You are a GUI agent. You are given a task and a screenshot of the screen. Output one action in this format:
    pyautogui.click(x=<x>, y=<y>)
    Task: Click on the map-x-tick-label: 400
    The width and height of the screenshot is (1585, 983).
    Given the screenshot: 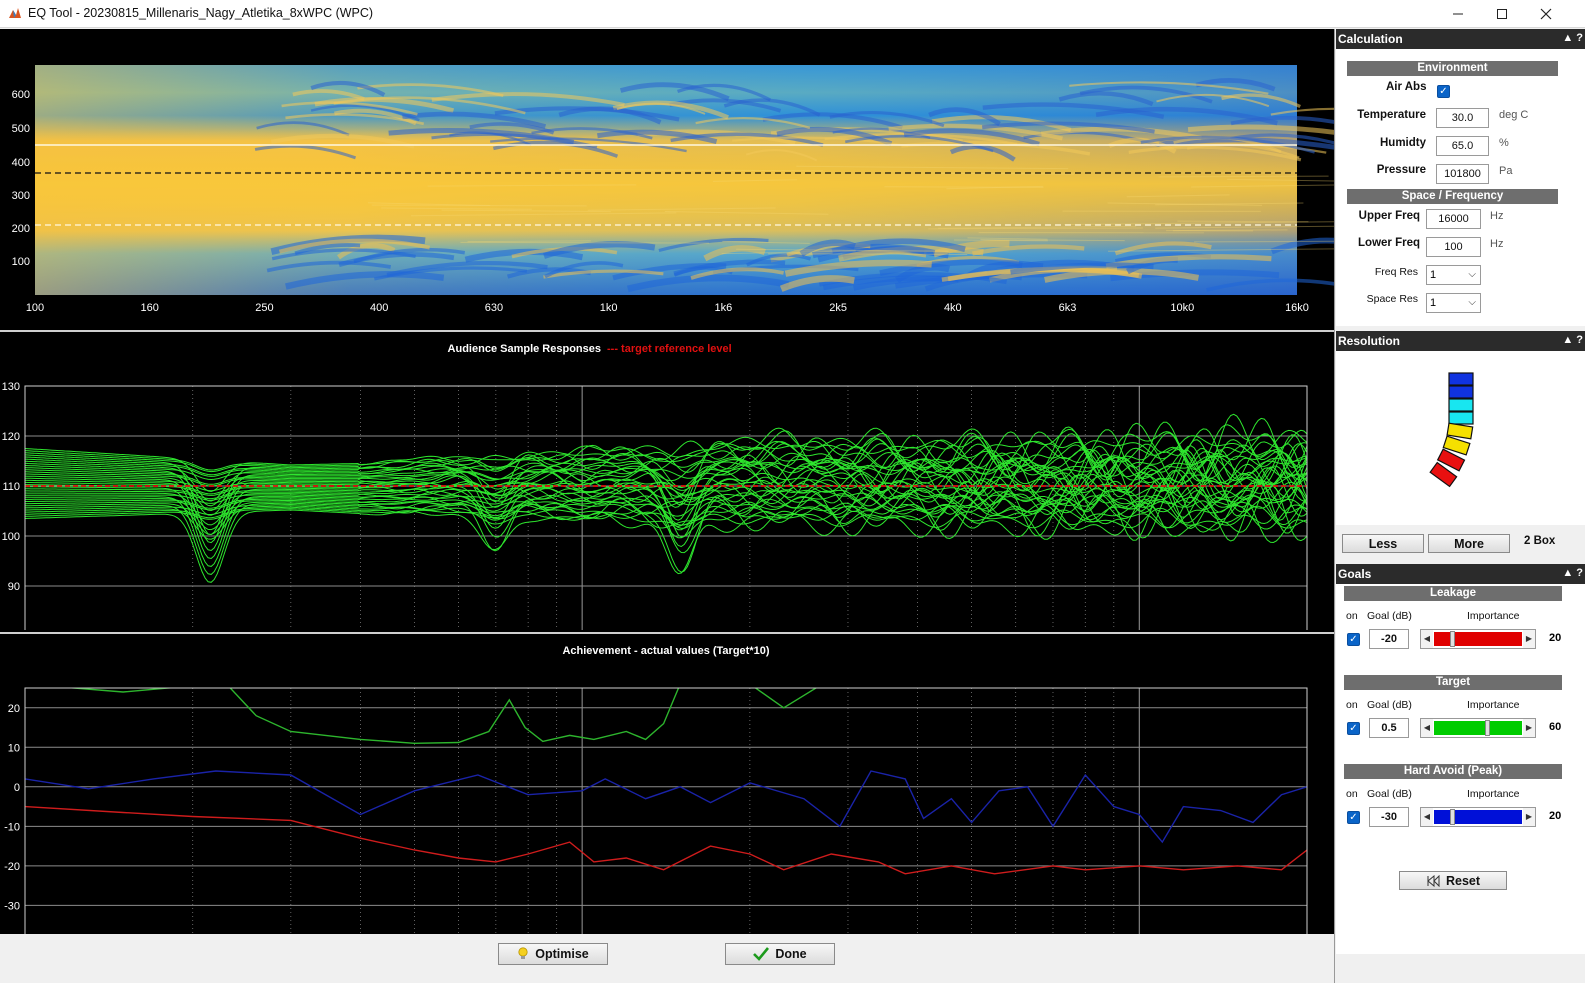 What is the action you would take?
    pyautogui.click(x=379, y=308)
    